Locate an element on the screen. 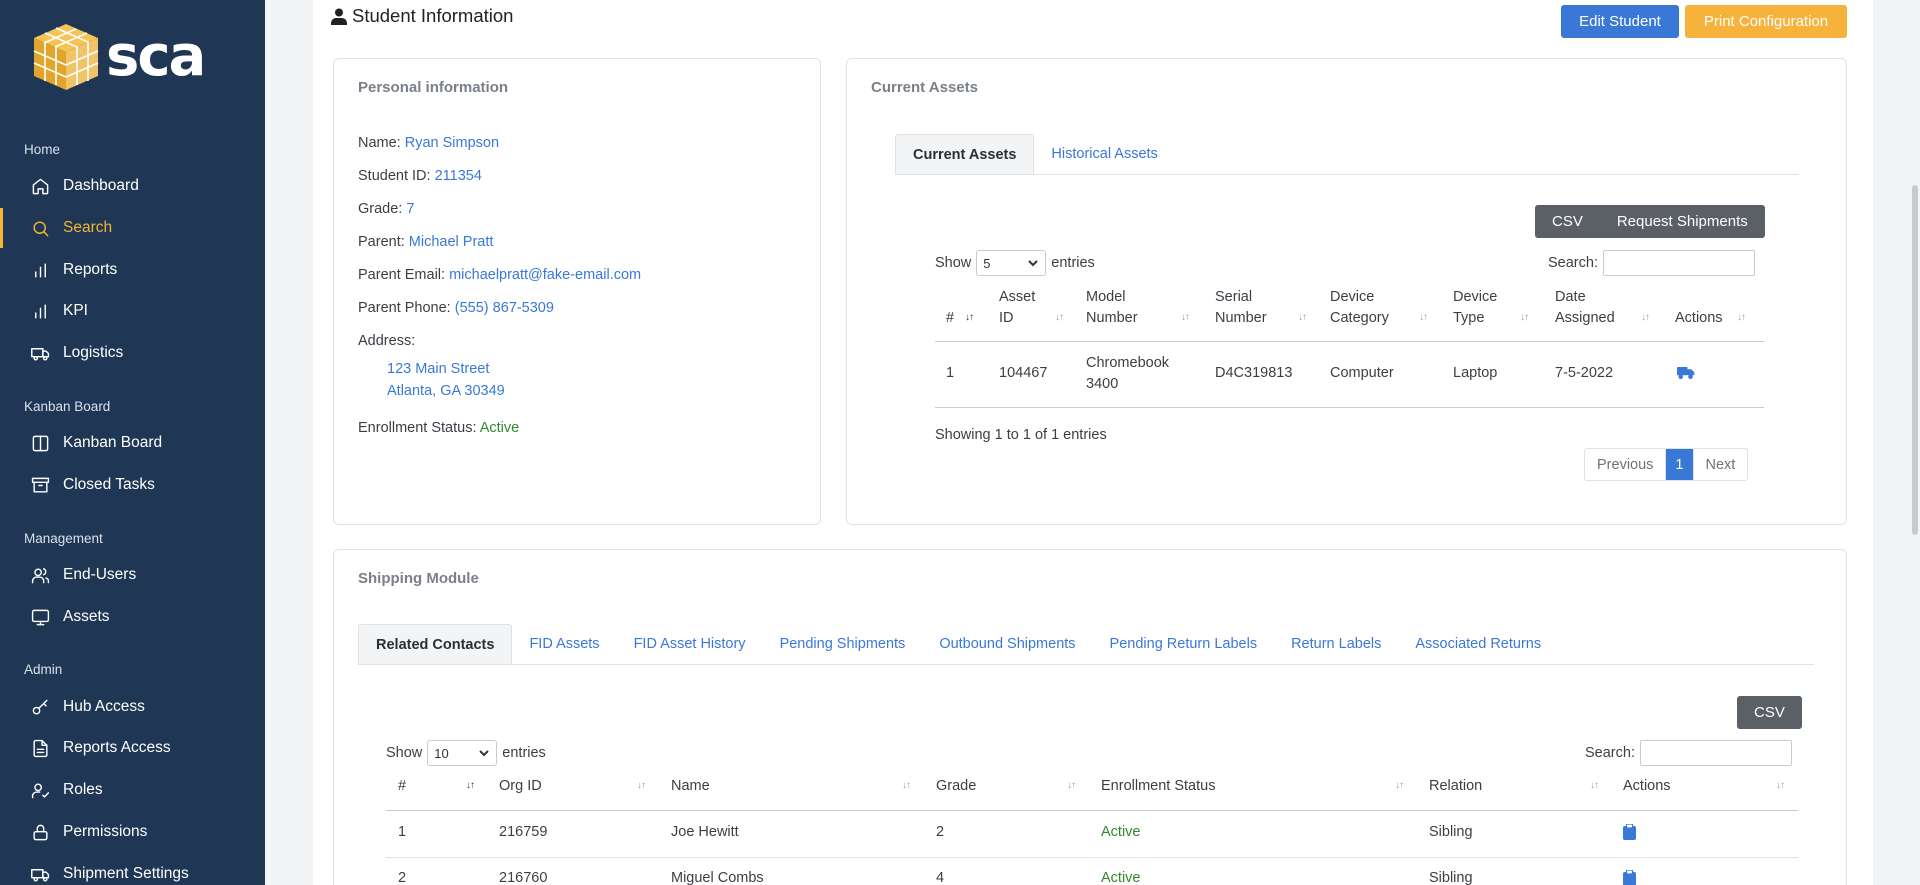 This screenshot has width=1920, height=885. column-header: Model Number is located at coordinates (1112, 308).